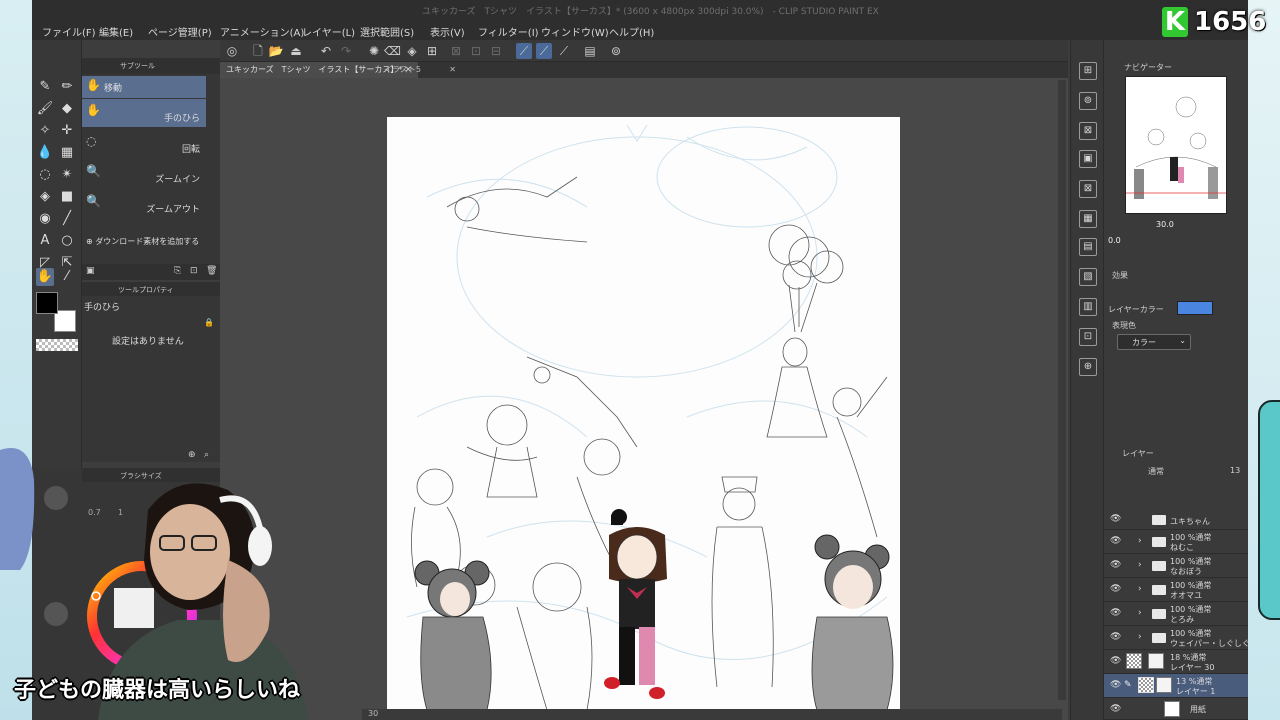  What do you see at coordinates (45, 153) in the screenshot?
I see `blend-icon: 💧` at bounding box center [45, 153].